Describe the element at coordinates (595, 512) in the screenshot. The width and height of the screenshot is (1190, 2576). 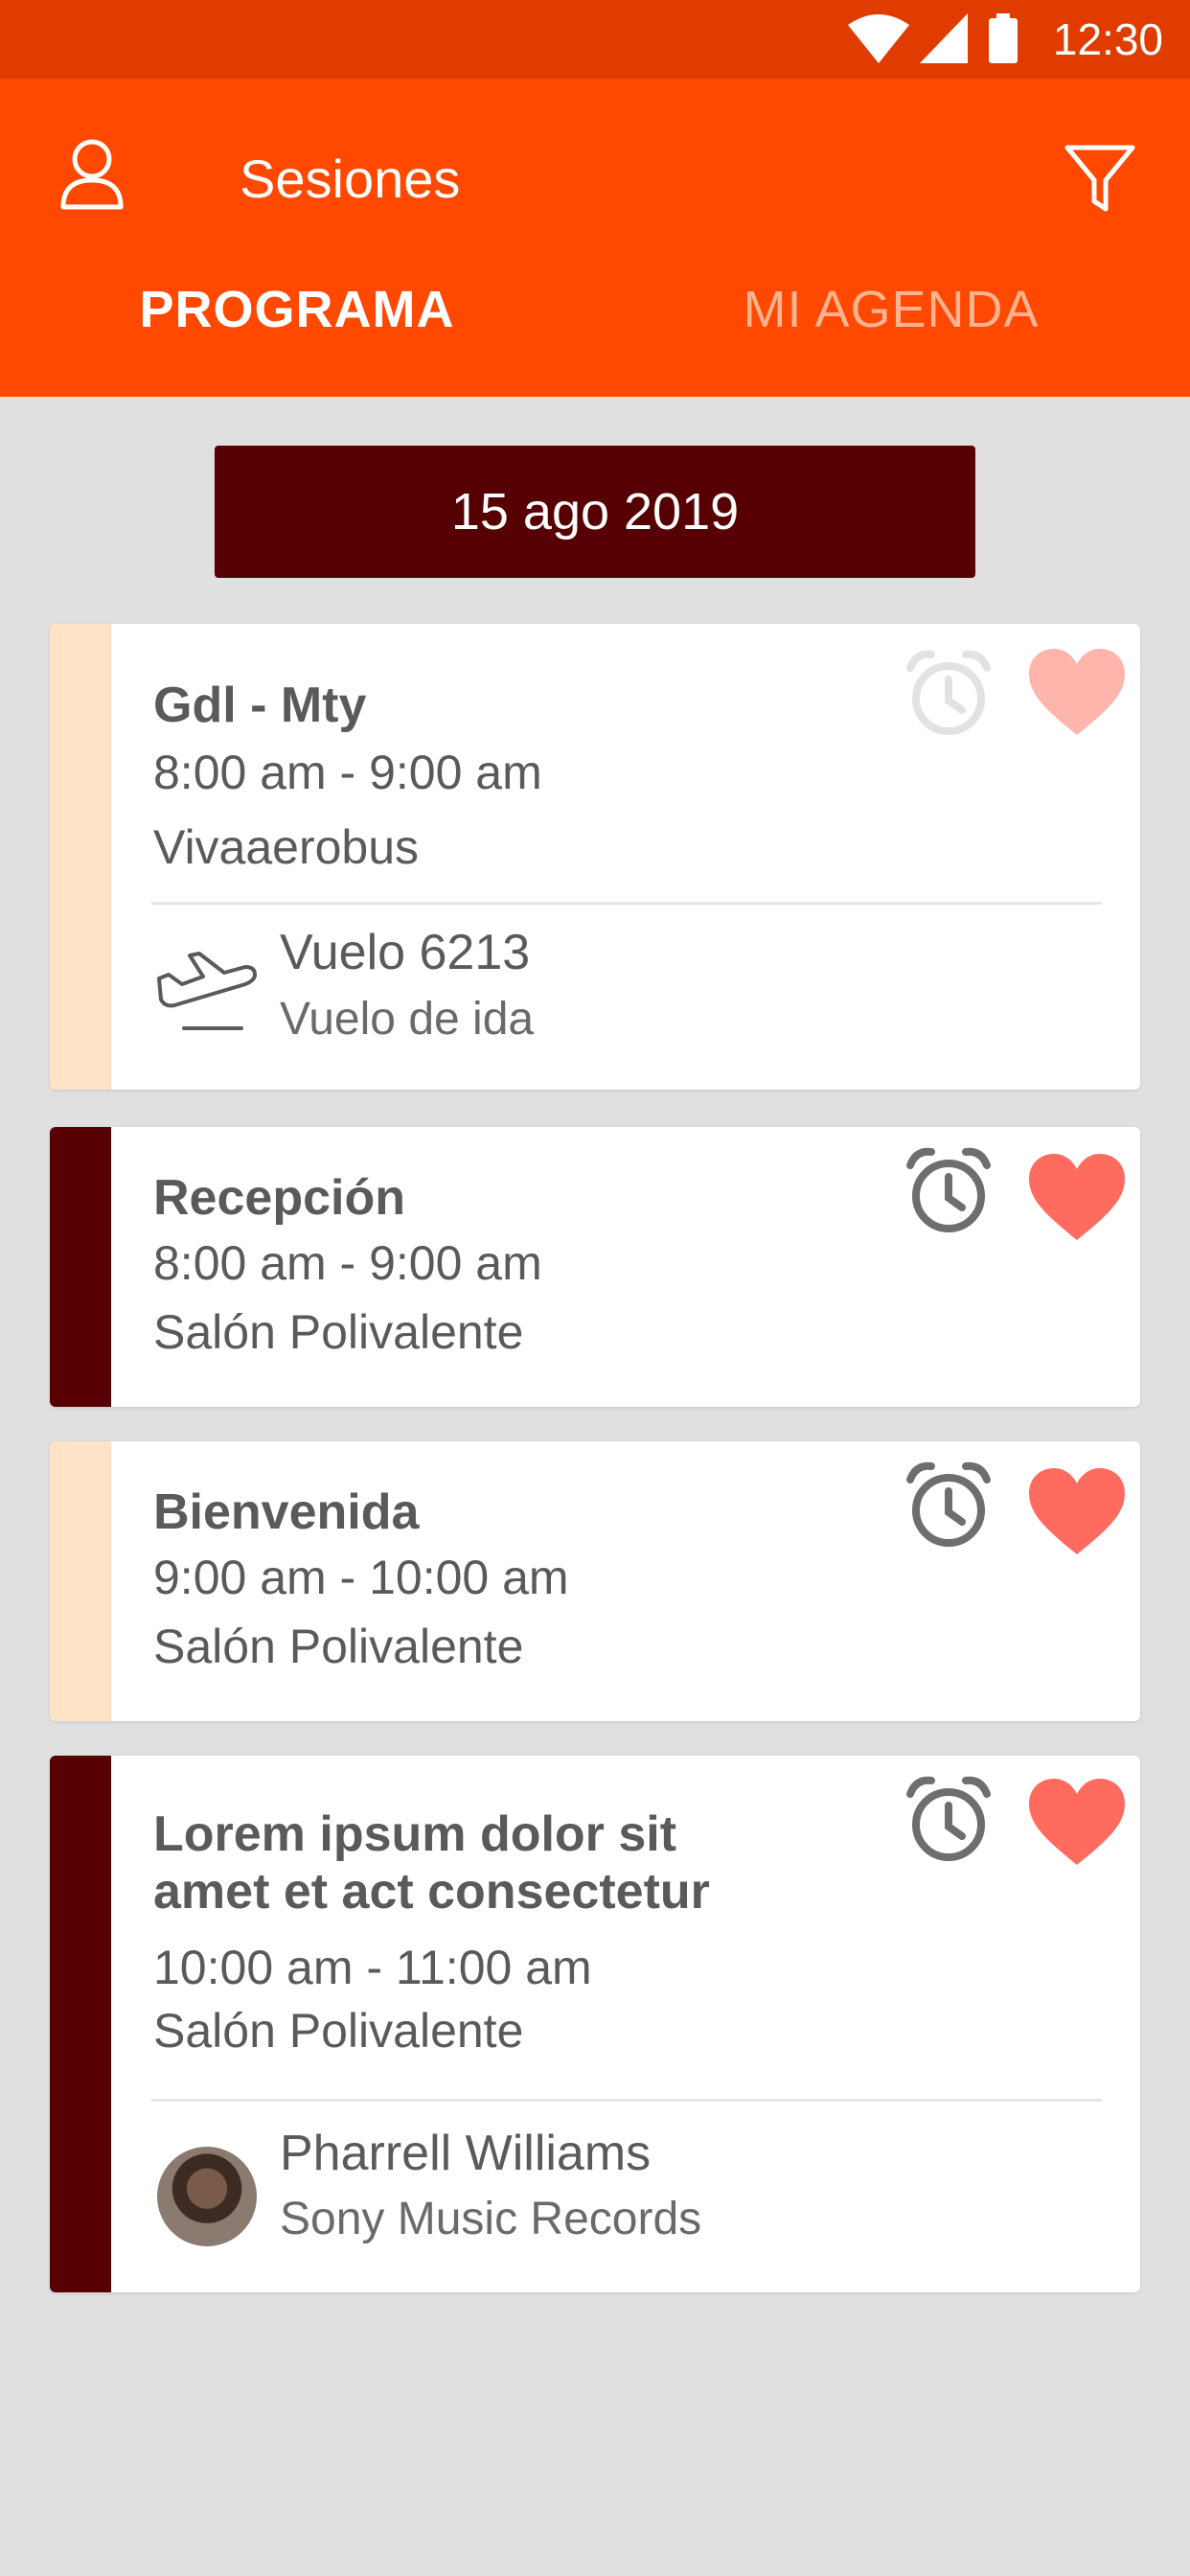
I see `date-selector-button: 15 ago 2019` at that location.